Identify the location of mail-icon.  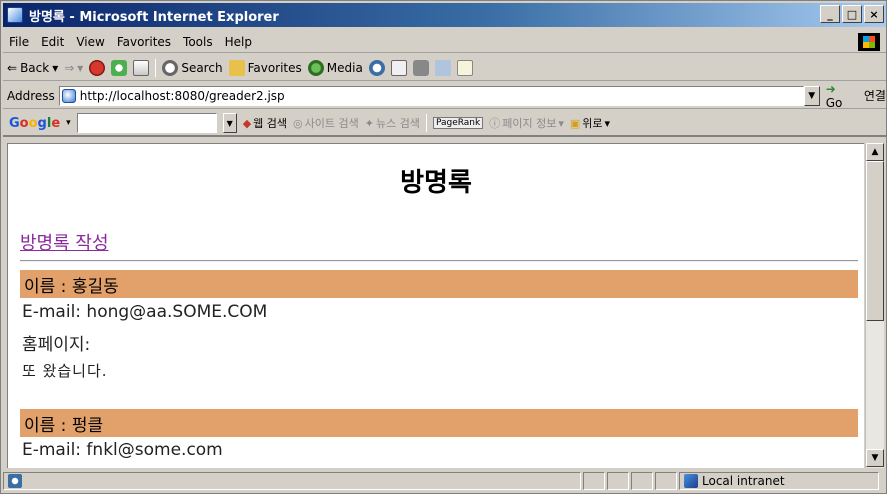
(398, 67).